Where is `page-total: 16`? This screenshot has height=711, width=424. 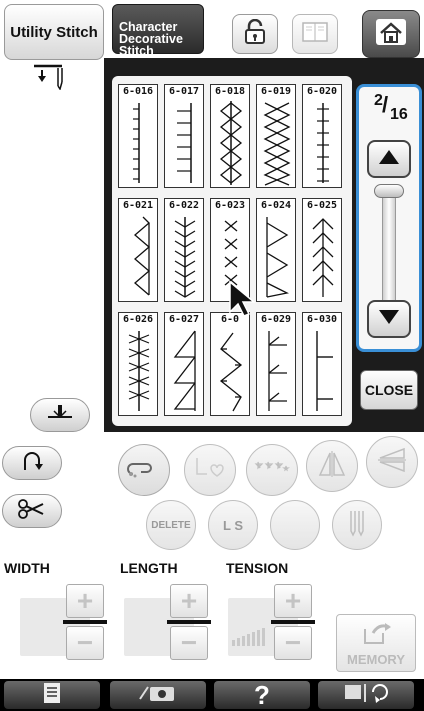 page-total: 16 is located at coordinates (399, 114).